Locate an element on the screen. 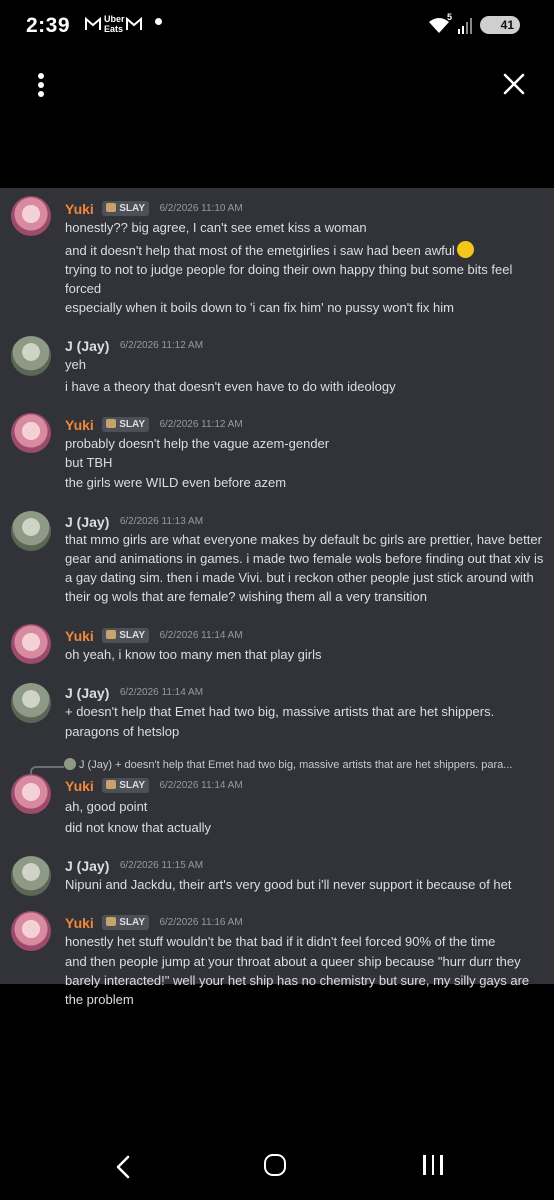 Image resolution: width=554 pixels, height=1200 pixels. message-line: ah, good point is located at coordinates (106, 806).